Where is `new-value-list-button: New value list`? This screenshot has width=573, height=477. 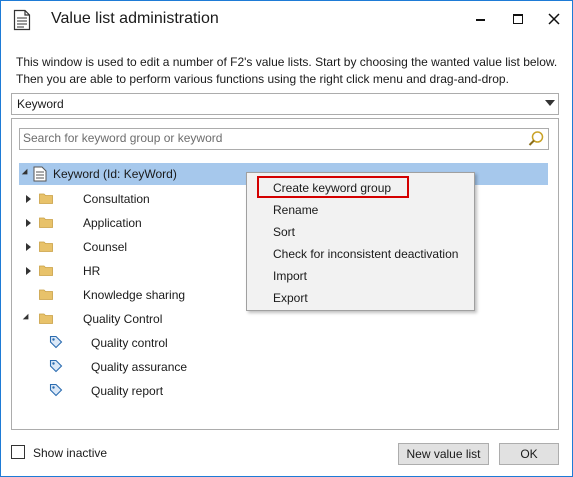
new-value-list-button: New value list is located at coordinates (443, 454).